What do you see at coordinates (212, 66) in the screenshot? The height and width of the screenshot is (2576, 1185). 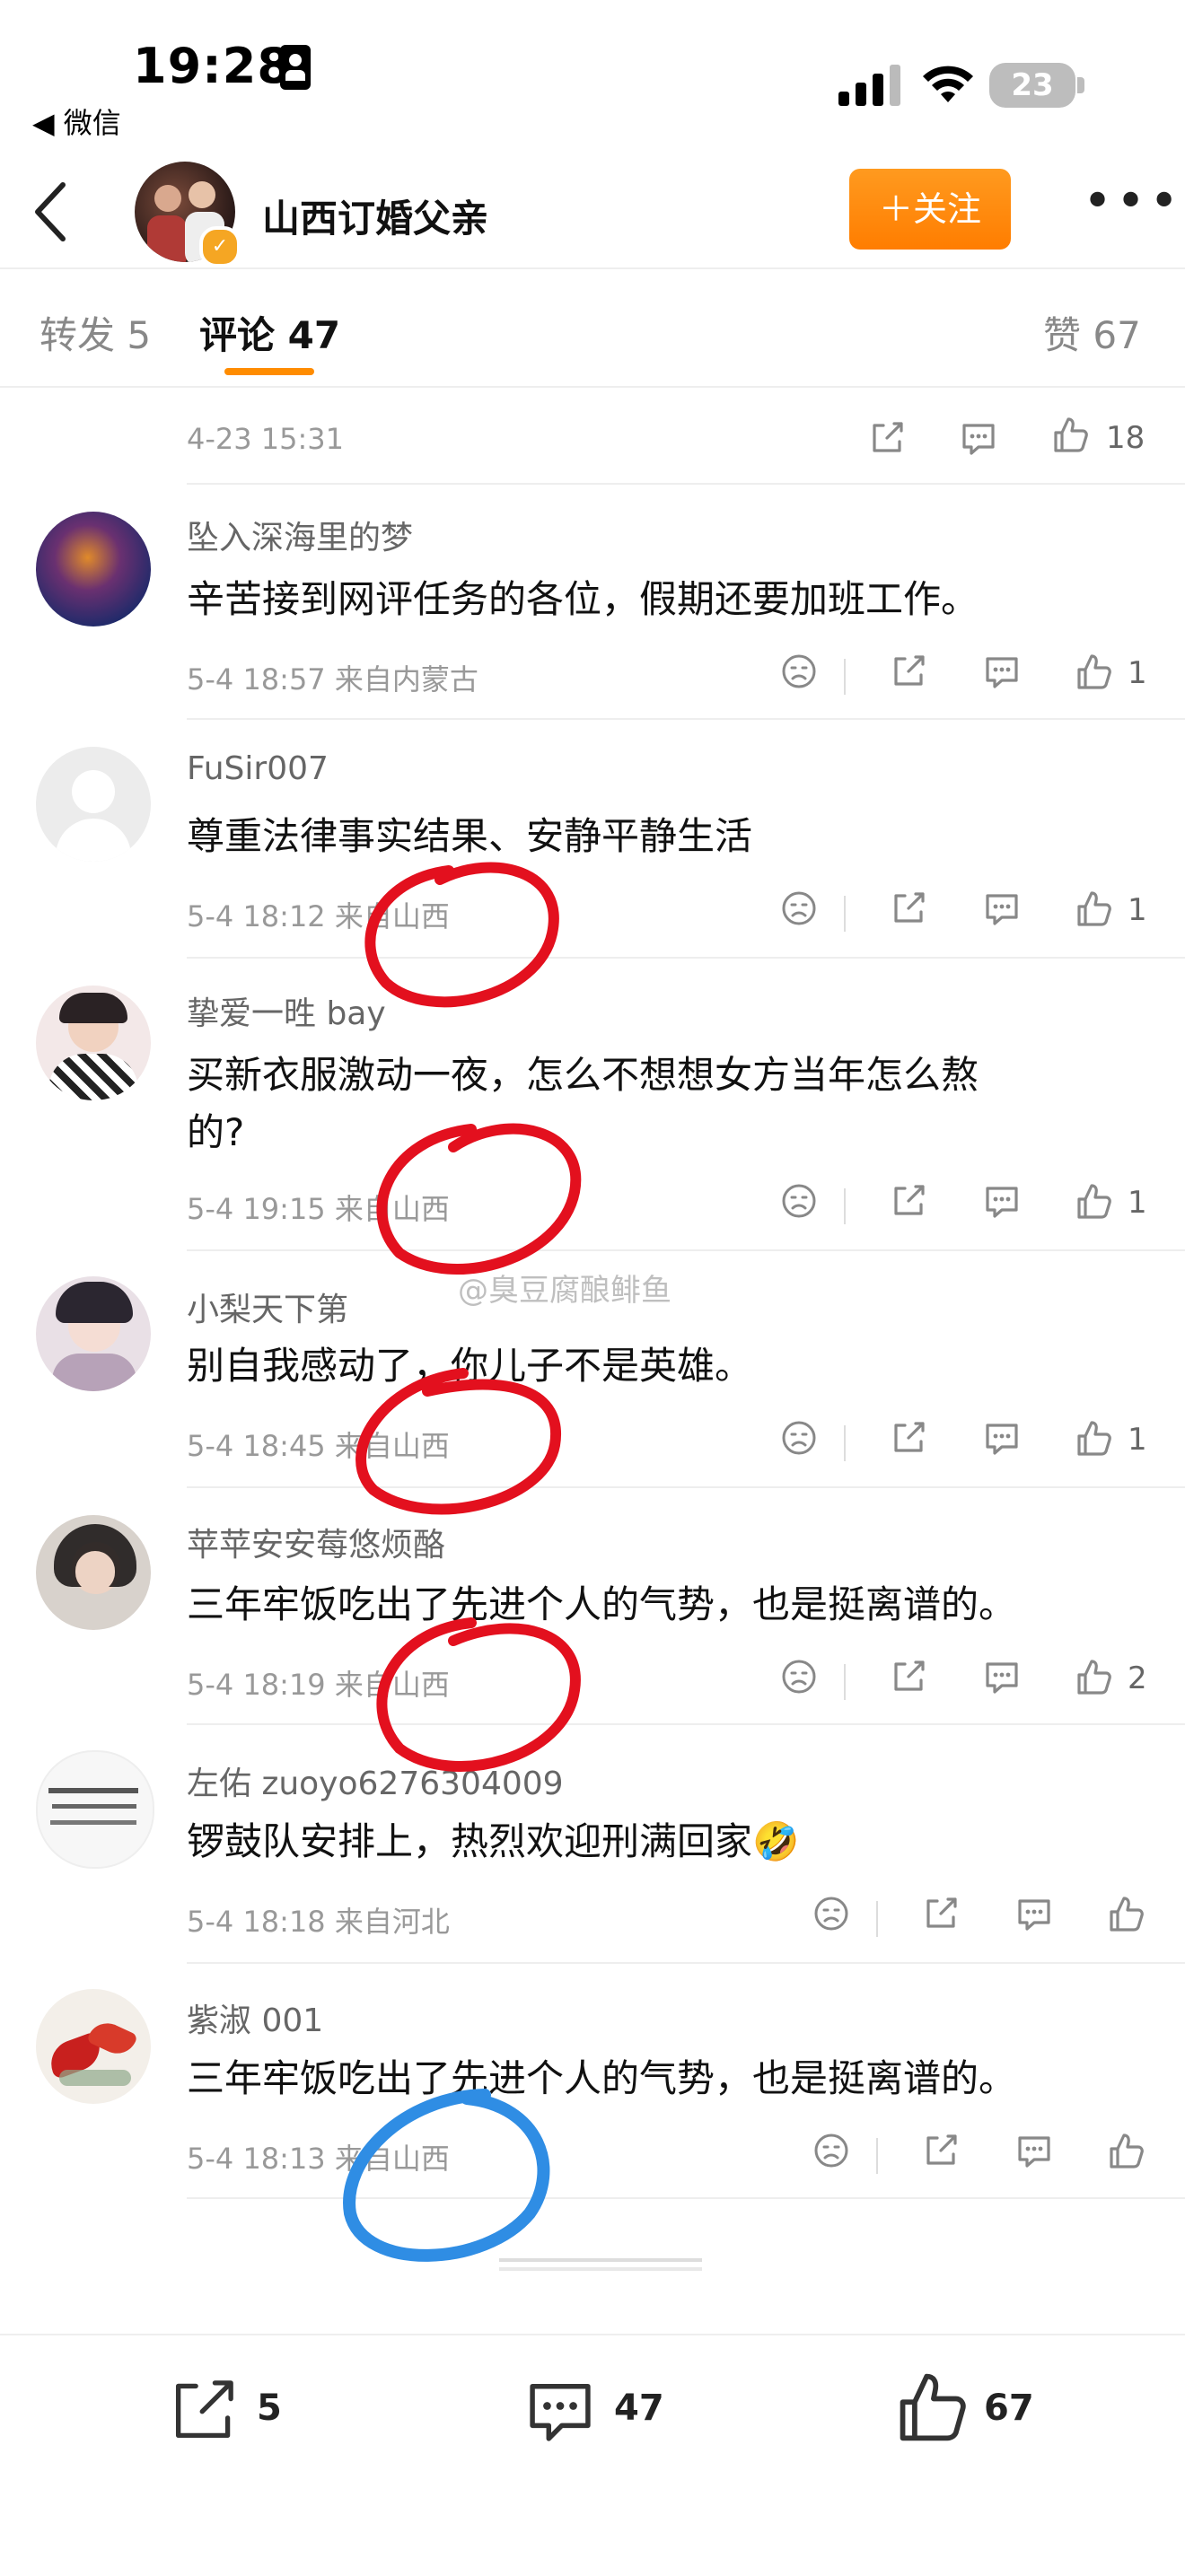 I see `status-time: 19:28` at bounding box center [212, 66].